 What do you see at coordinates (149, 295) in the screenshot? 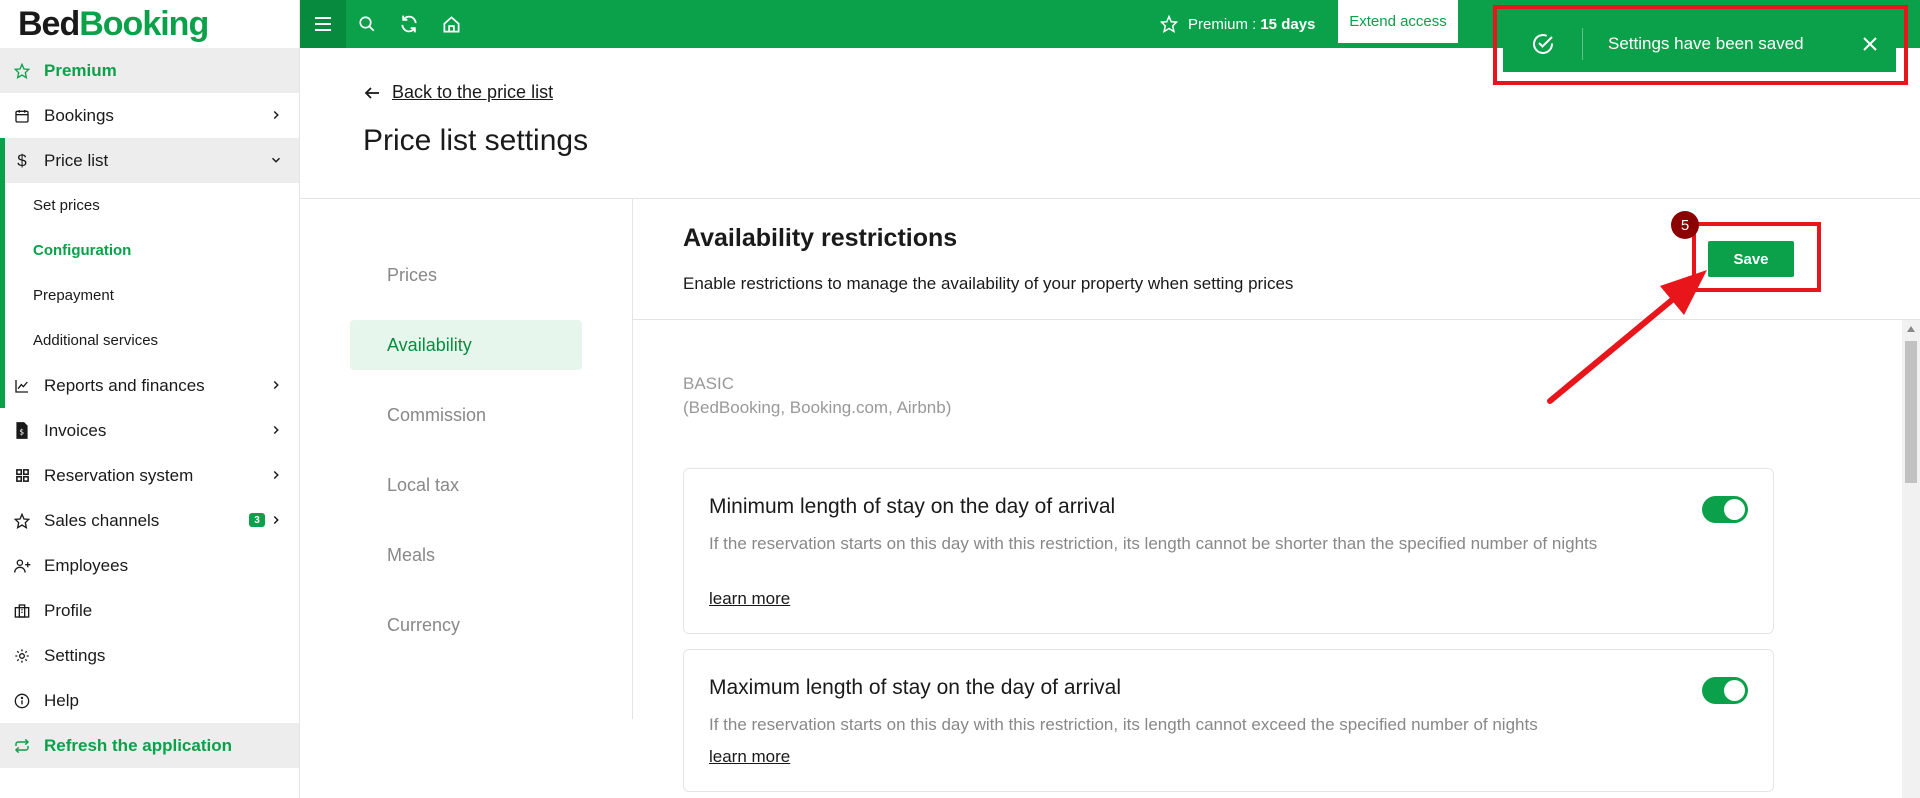
I see `sidebar-subitem-prepayment: Prepayment` at bounding box center [149, 295].